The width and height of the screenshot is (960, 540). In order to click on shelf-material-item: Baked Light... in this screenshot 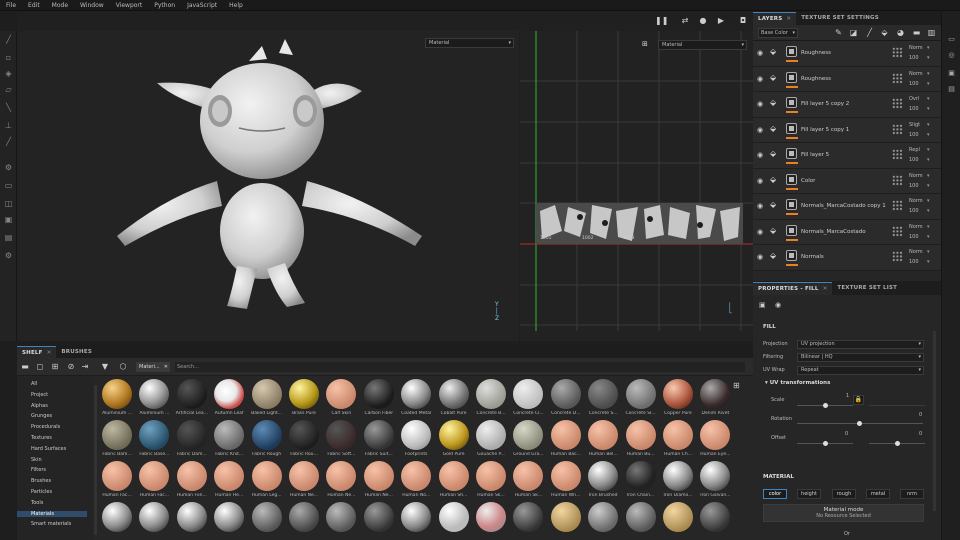, I will do `click(267, 400)`.